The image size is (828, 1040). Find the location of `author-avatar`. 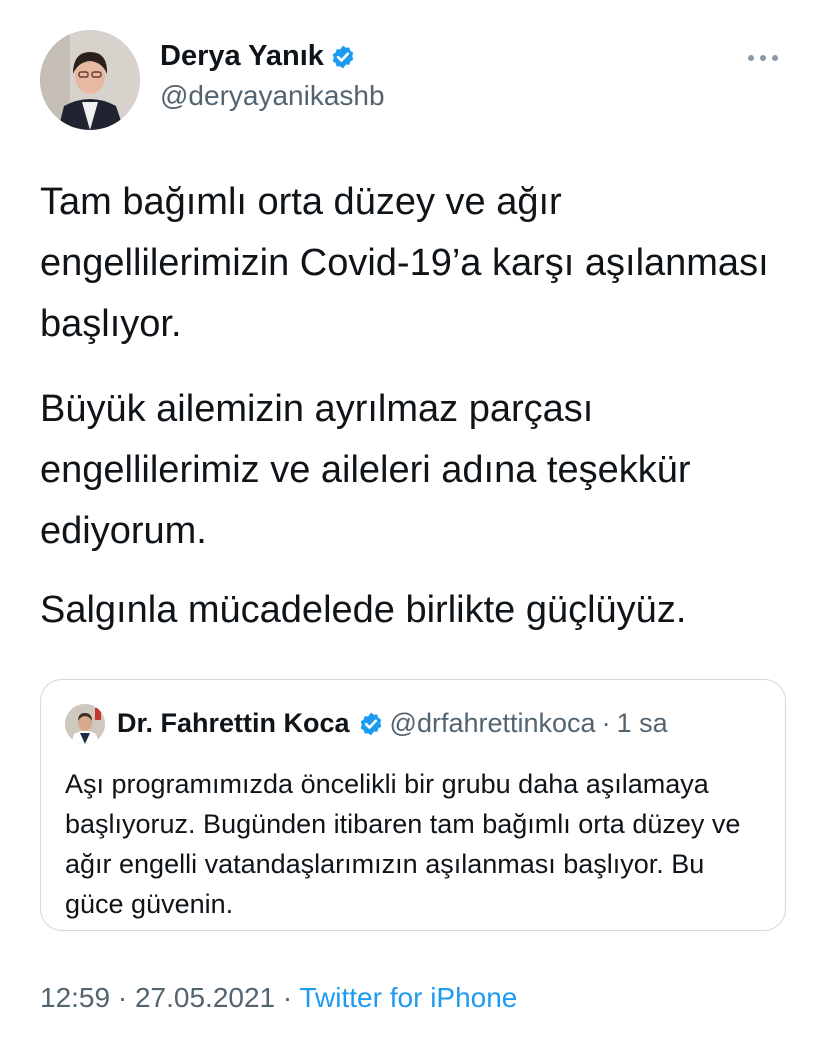

author-avatar is located at coordinates (90, 80).